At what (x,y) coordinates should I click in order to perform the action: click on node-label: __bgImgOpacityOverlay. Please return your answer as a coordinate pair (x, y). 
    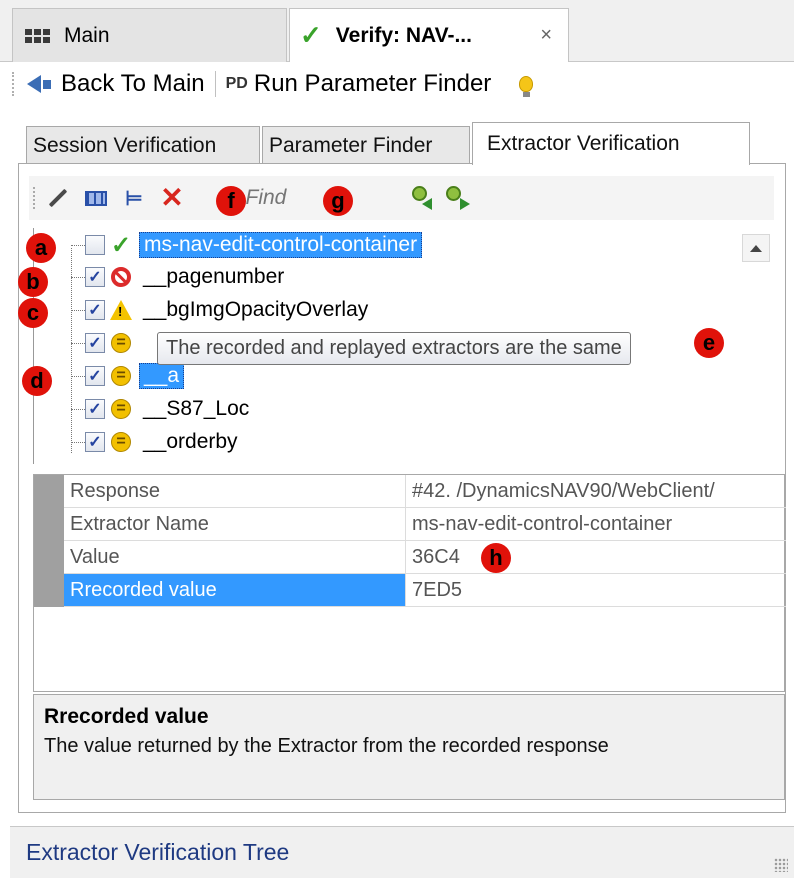
    Looking at the image, I should click on (255, 310).